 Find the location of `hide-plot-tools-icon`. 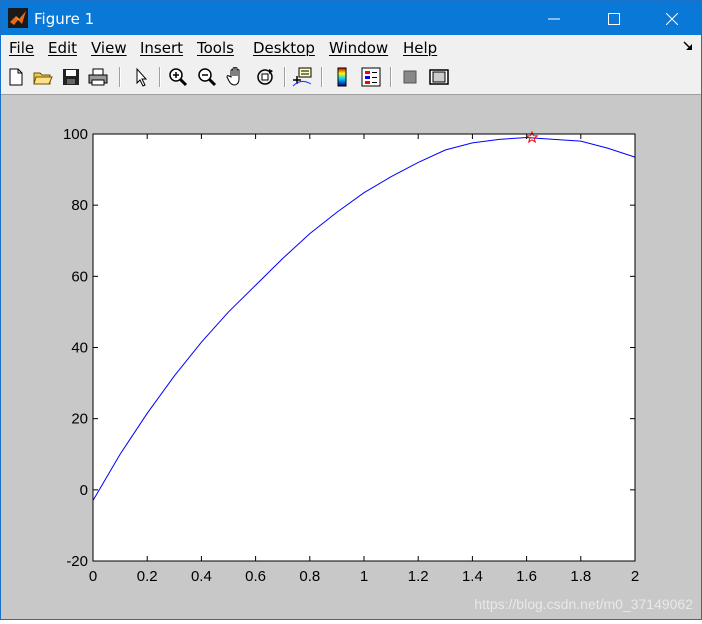

hide-plot-tools-icon is located at coordinates (410, 77).